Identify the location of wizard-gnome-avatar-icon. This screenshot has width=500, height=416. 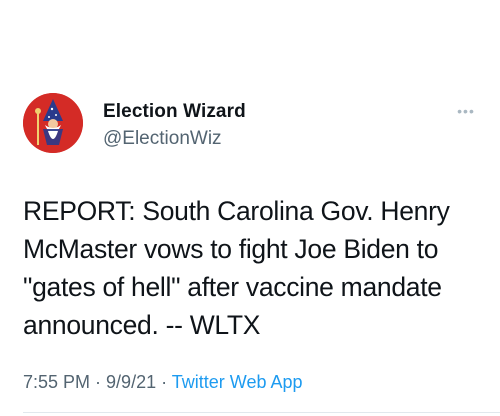
(53, 123).